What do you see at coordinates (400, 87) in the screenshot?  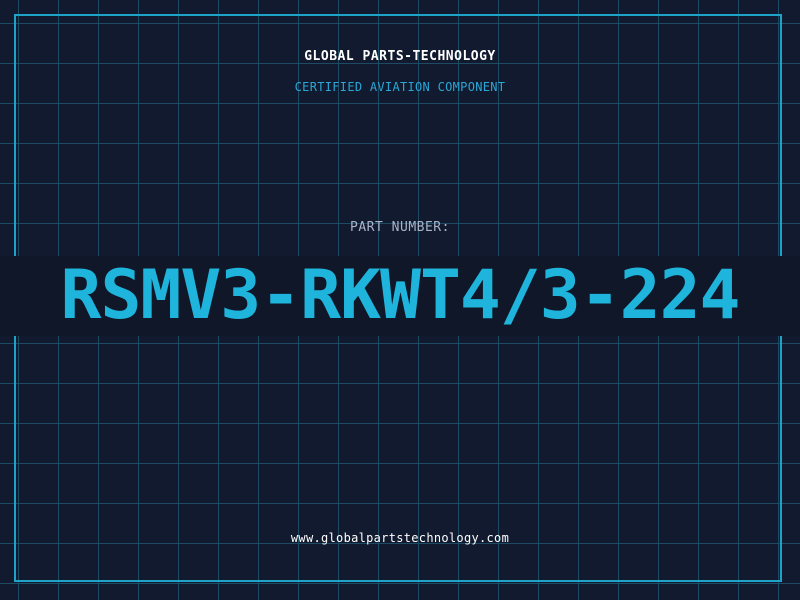 I see `certification-subtitle: CERTIFIED AVIATION COMPONENT` at bounding box center [400, 87].